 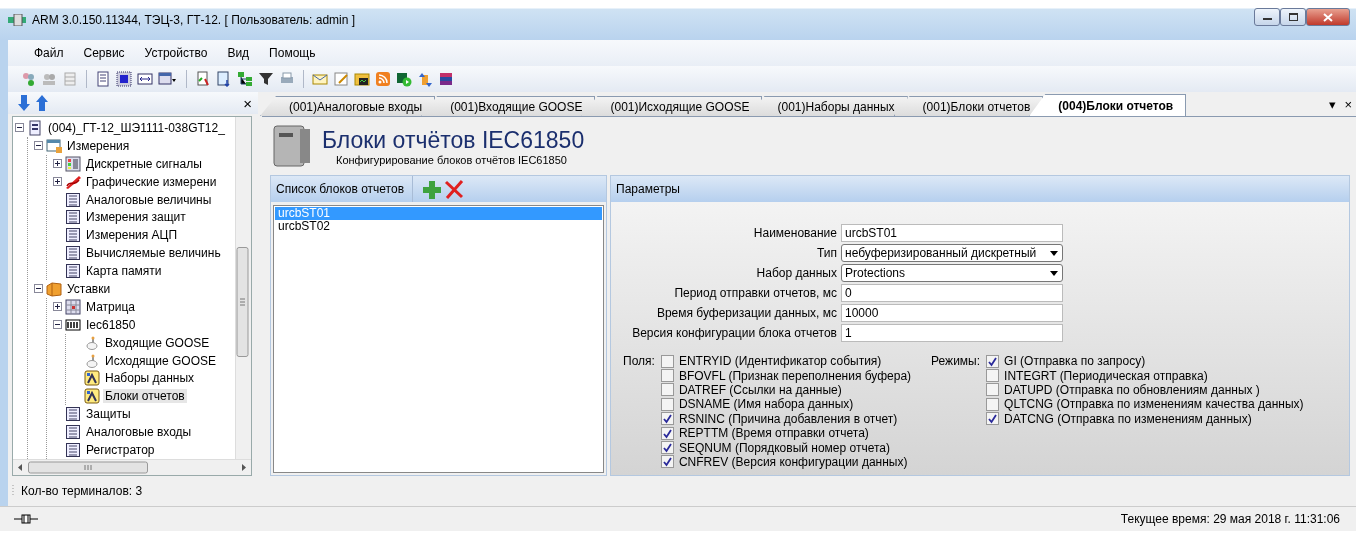 What do you see at coordinates (1108, 105) in the screenshot?
I see `tab: (004)Блоки отчетов` at bounding box center [1108, 105].